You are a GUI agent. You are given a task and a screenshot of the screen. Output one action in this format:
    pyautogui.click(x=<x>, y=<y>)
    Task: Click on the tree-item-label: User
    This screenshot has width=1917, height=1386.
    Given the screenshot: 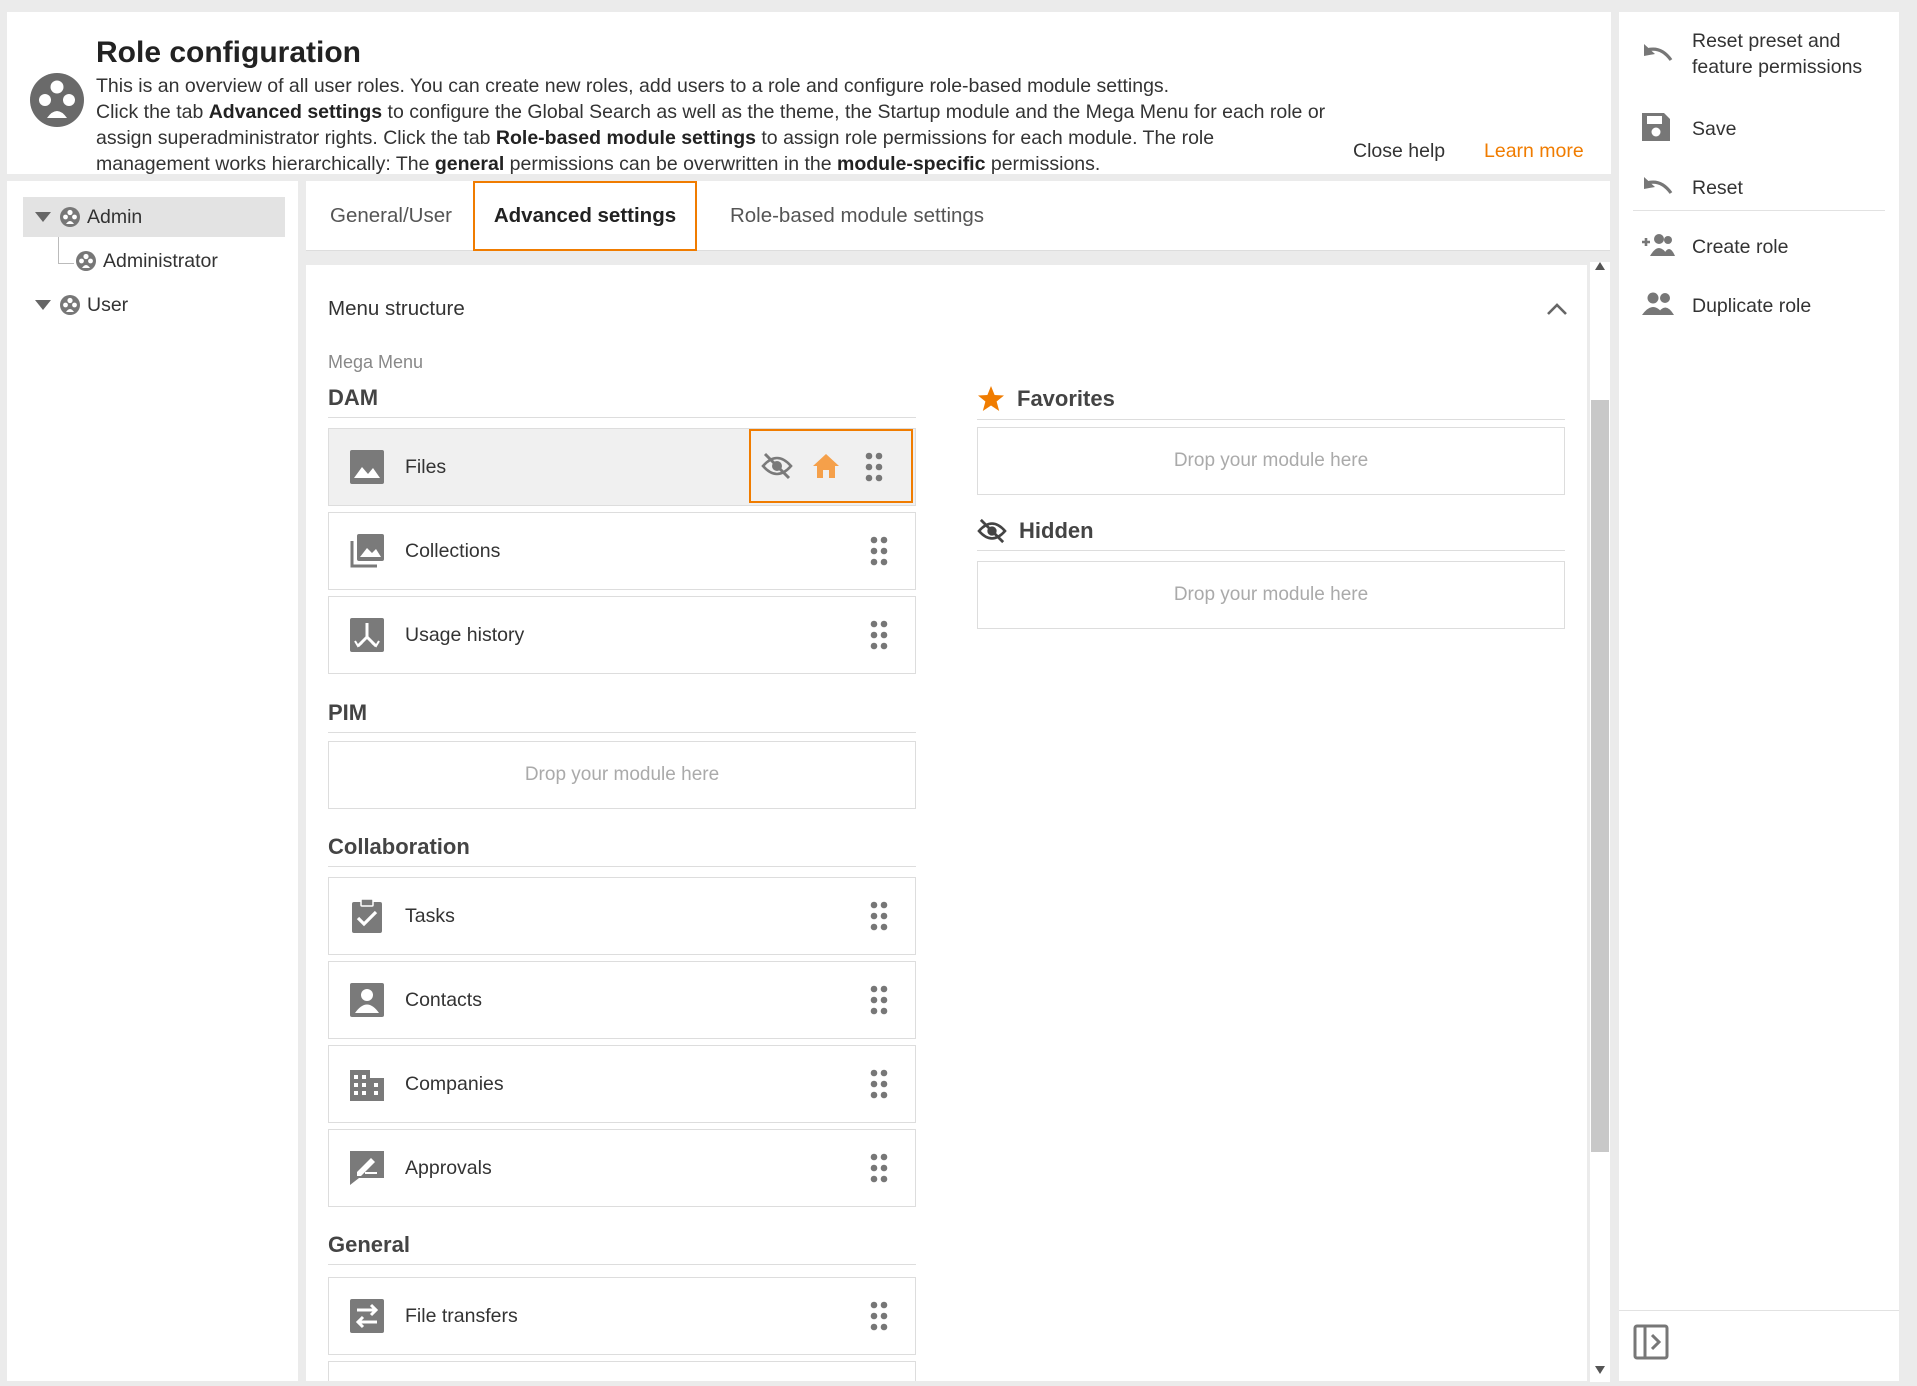 What is the action you would take?
    pyautogui.click(x=108, y=304)
    